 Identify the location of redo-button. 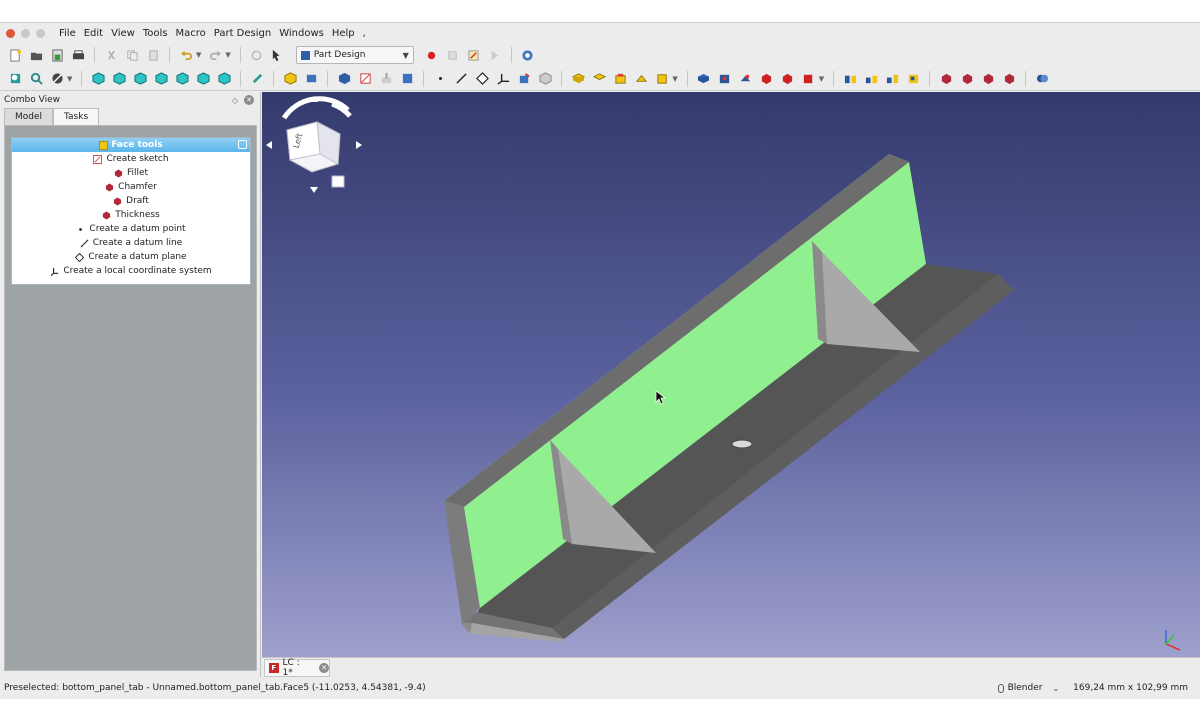
(215, 55).